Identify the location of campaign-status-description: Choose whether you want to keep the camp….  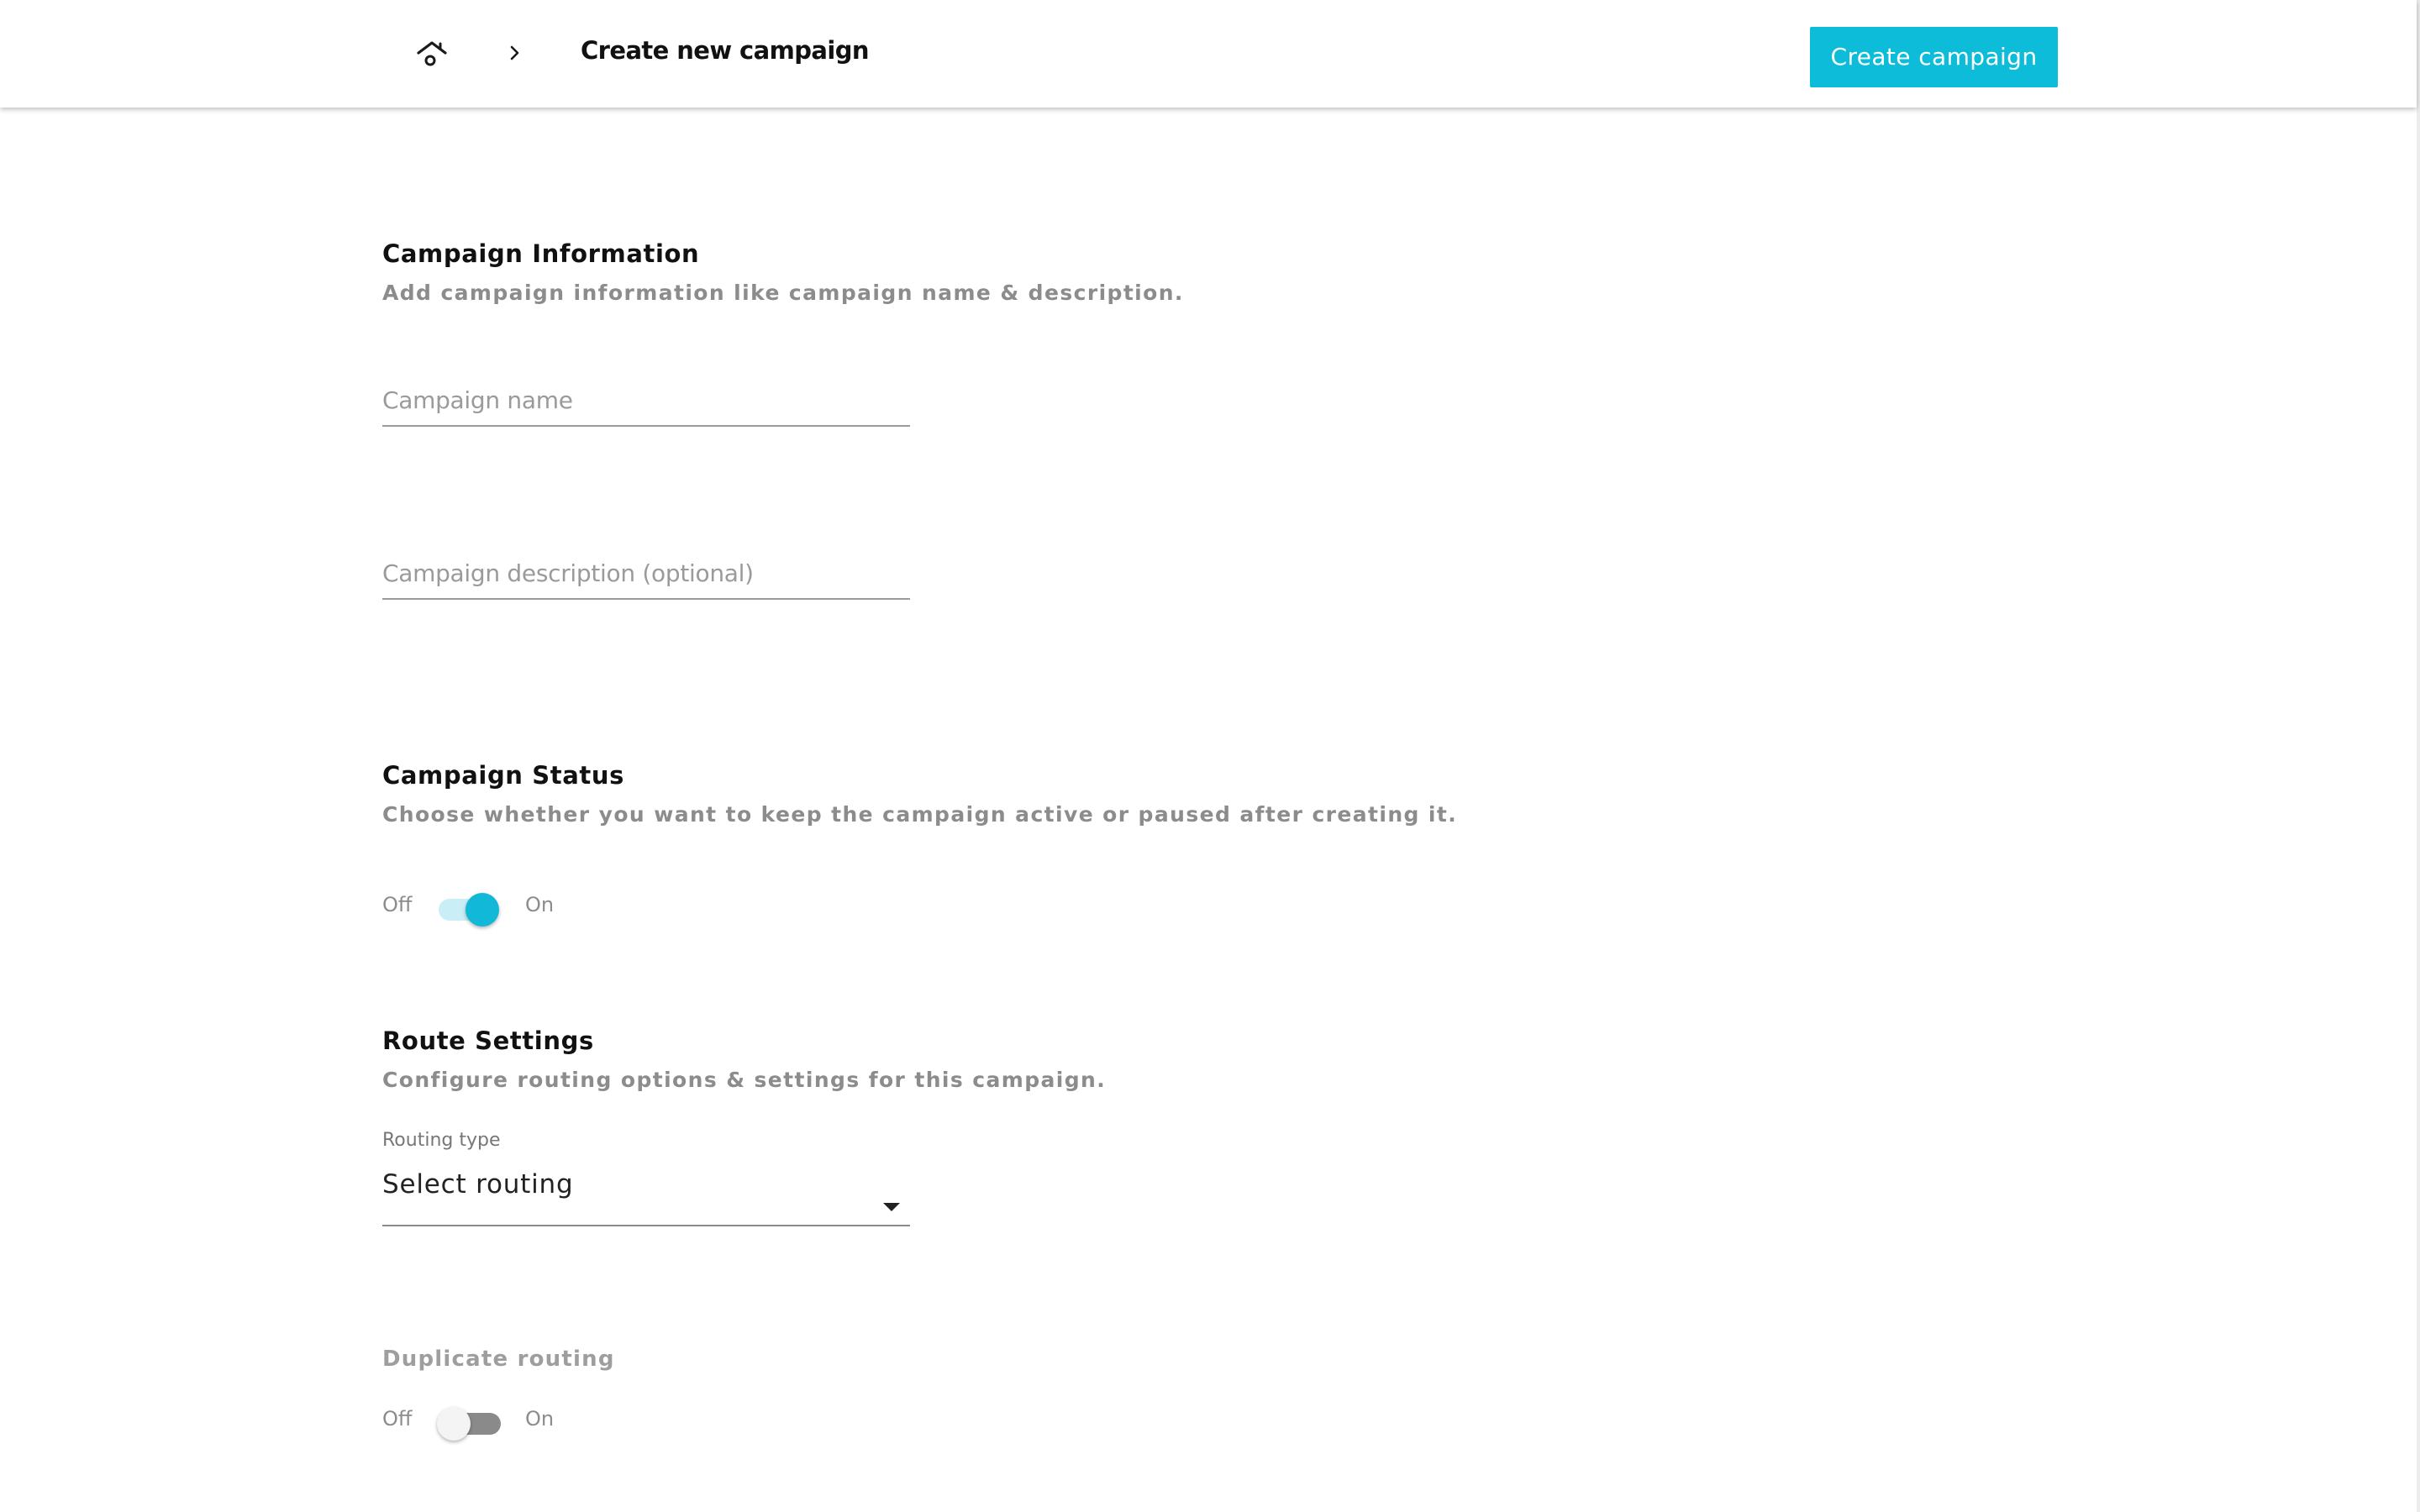
(920, 814).